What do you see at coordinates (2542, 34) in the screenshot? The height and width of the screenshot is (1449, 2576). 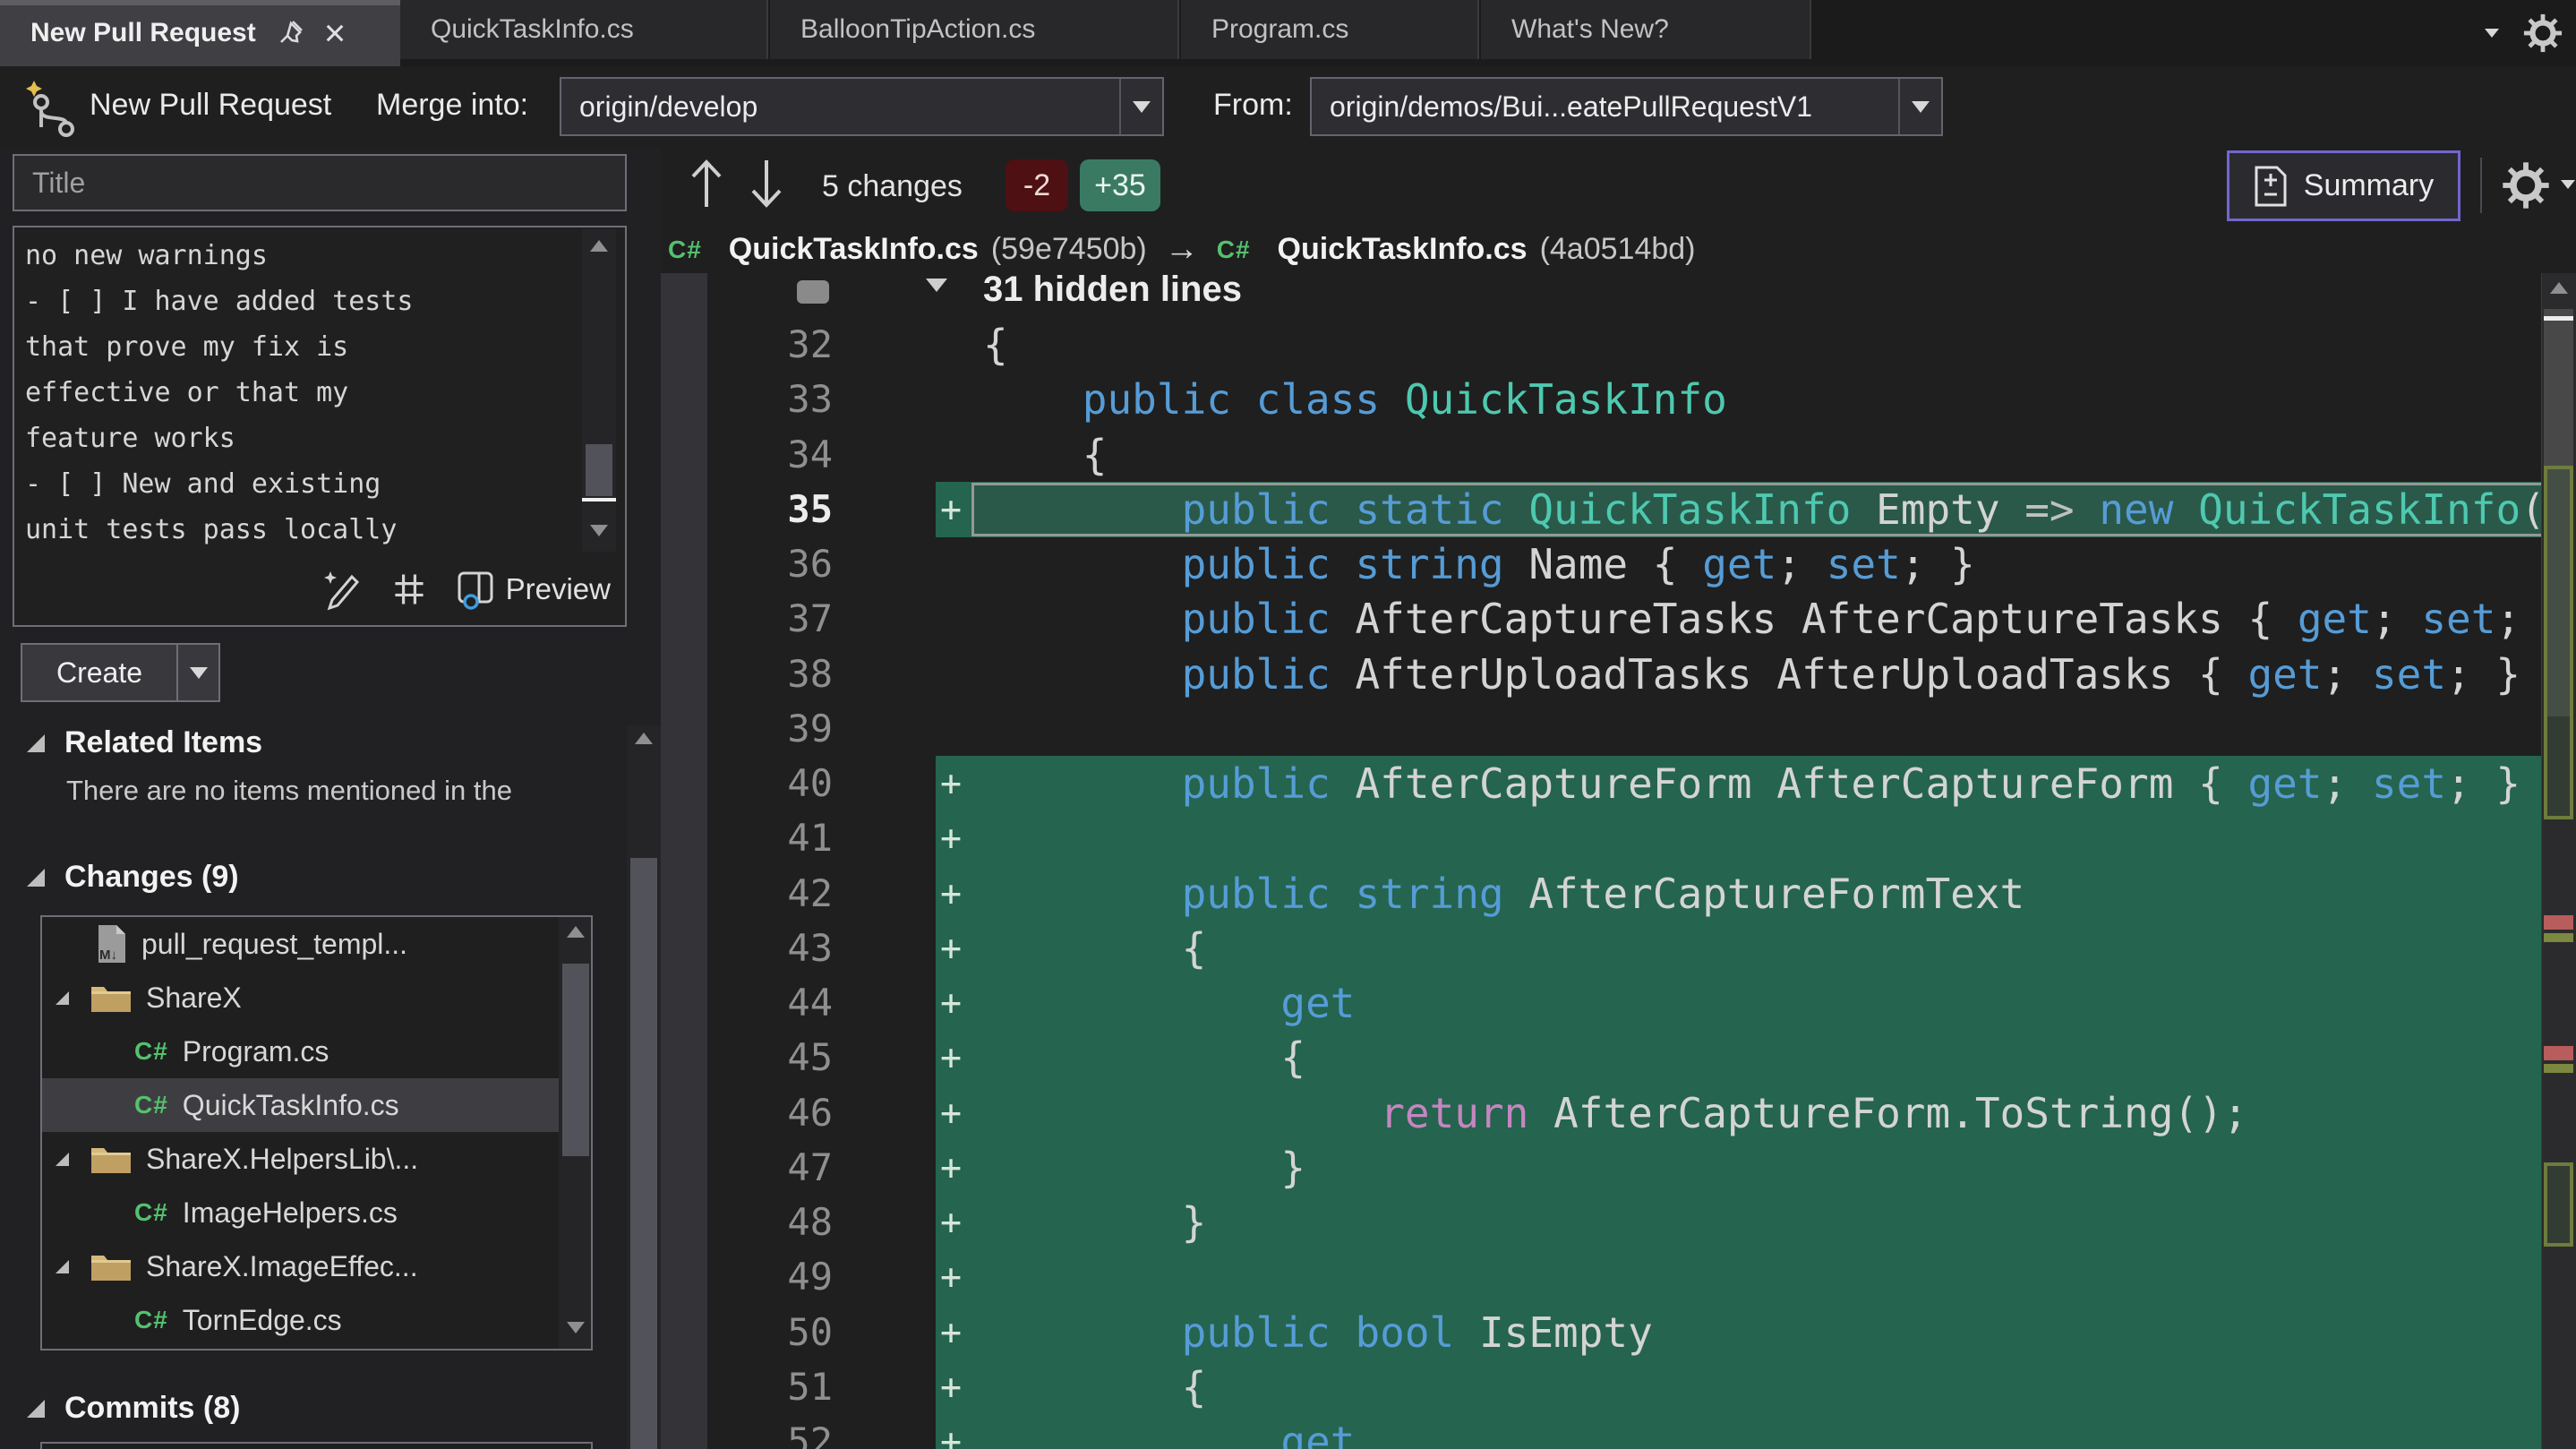 I see `tabbar-gear-icon` at bounding box center [2542, 34].